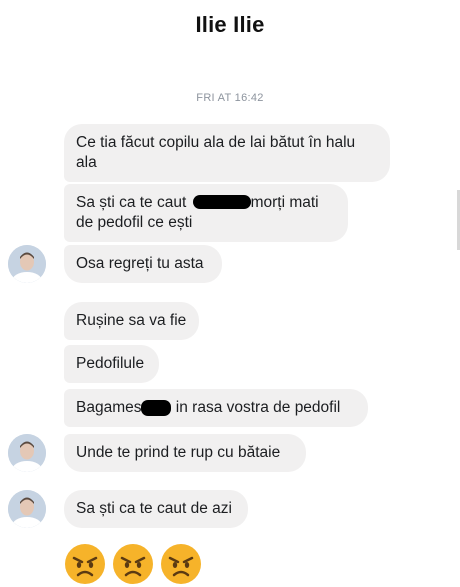 The image size is (460, 587). What do you see at coordinates (230, 98) in the screenshot?
I see `message-timestamp: FRI AT 16:42` at bounding box center [230, 98].